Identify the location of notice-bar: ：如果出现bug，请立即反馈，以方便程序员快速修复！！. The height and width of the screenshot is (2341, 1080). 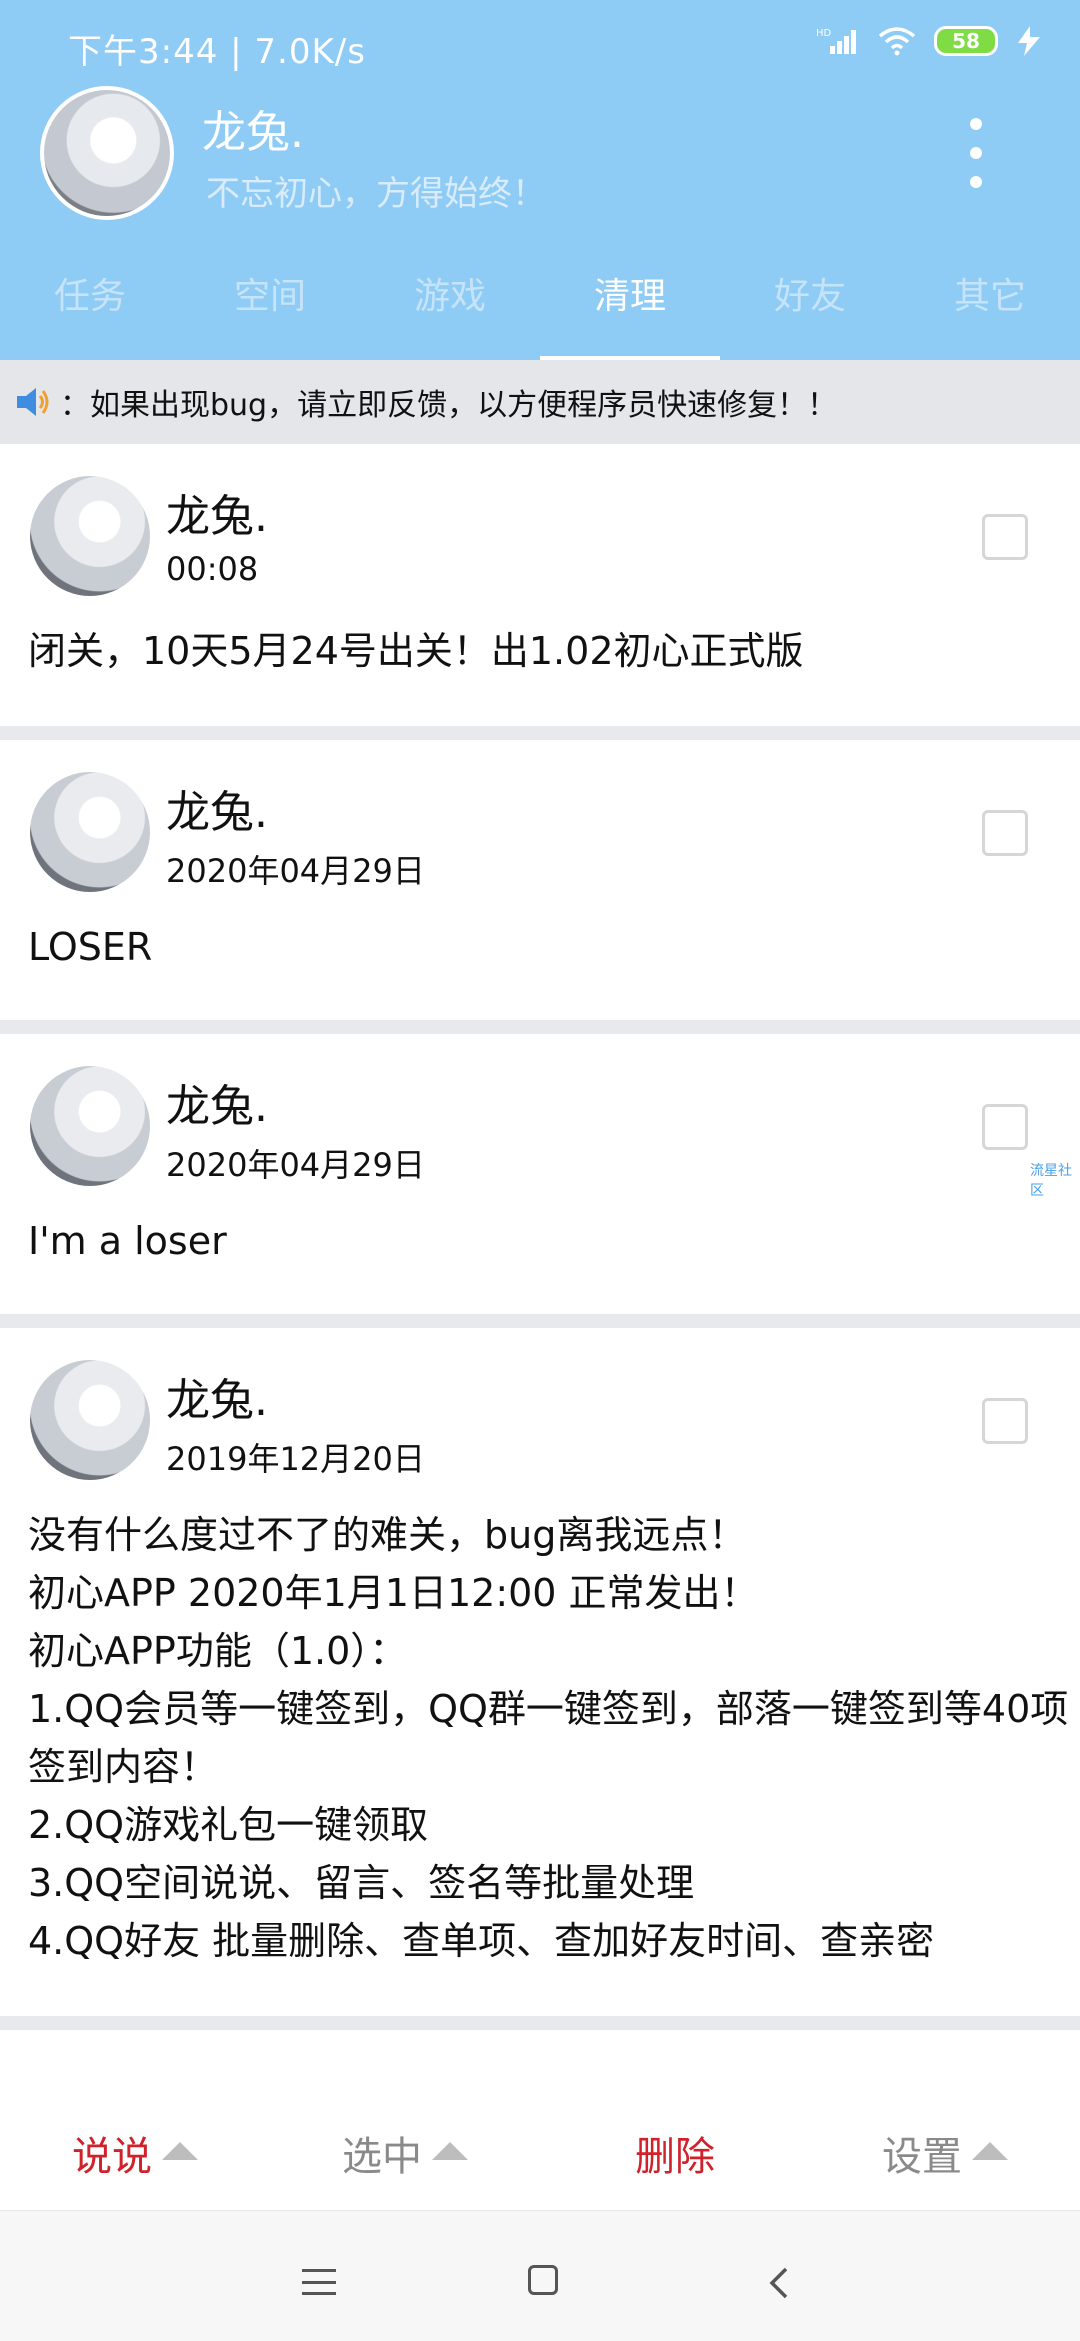
(540, 402).